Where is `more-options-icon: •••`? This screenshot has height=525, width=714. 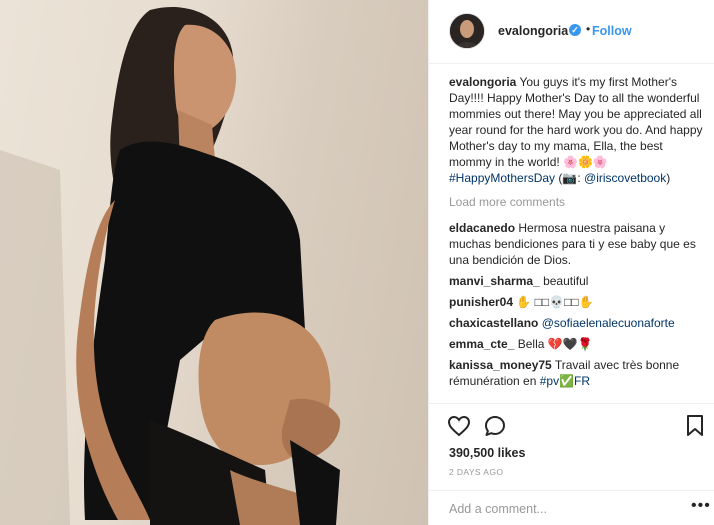
more-options-icon: ••• is located at coordinates (701, 506).